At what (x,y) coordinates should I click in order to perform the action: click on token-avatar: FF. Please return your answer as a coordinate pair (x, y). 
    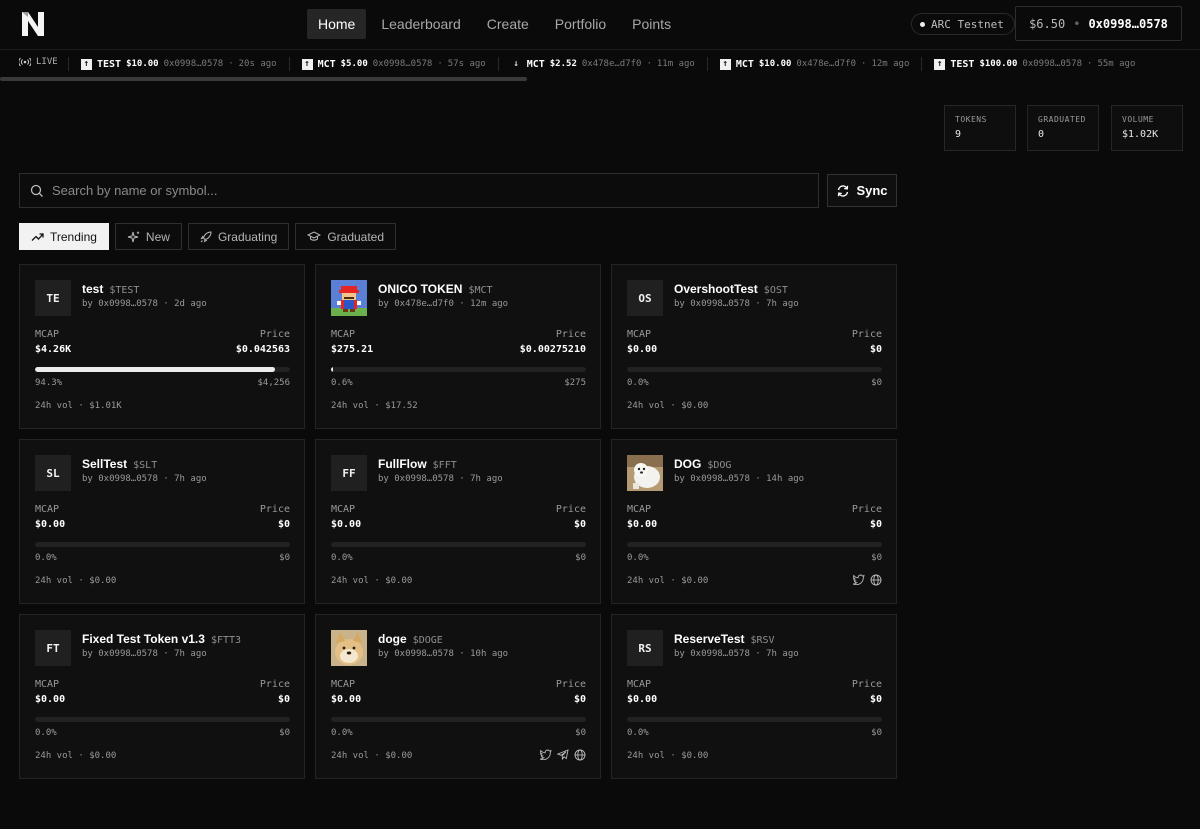
    Looking at the image, I should click on (349, 473).